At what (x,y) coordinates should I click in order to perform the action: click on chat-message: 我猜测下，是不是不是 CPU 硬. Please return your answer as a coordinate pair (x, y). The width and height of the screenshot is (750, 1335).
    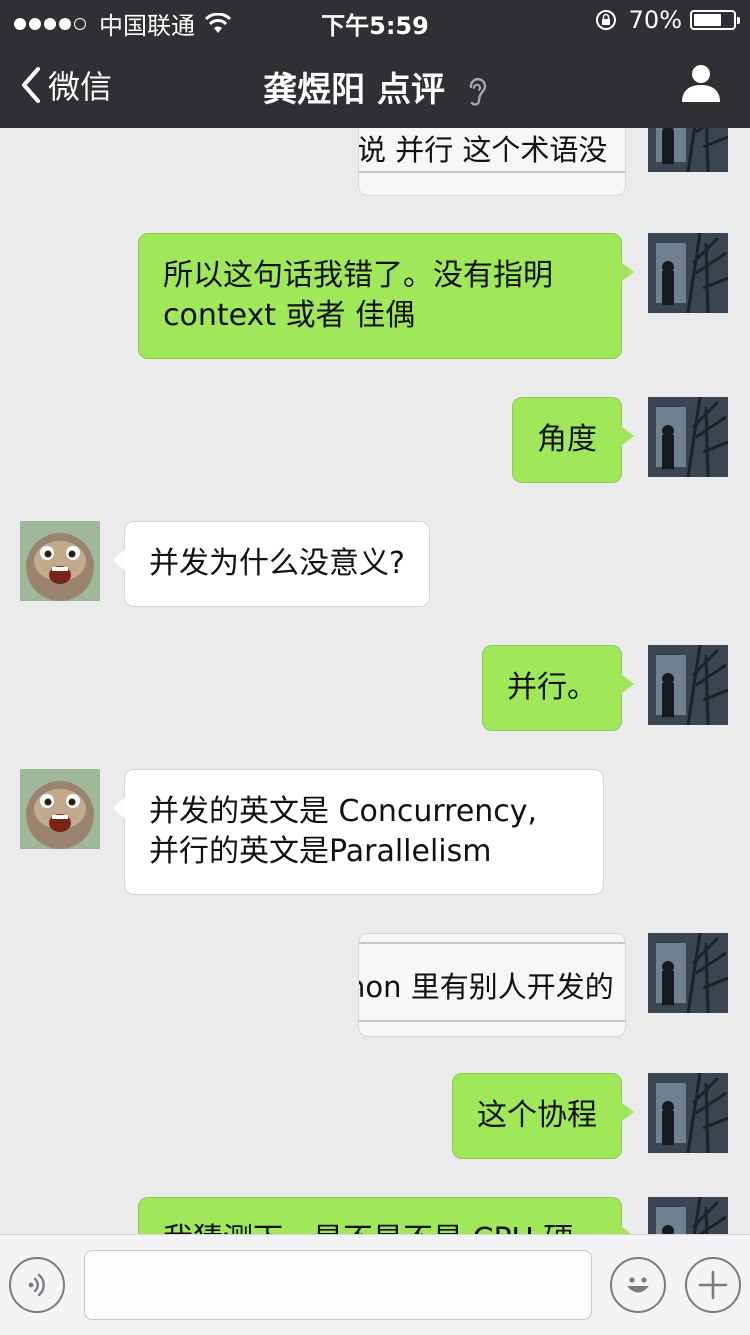
    Looking at the image, I should click on (386, 1215).